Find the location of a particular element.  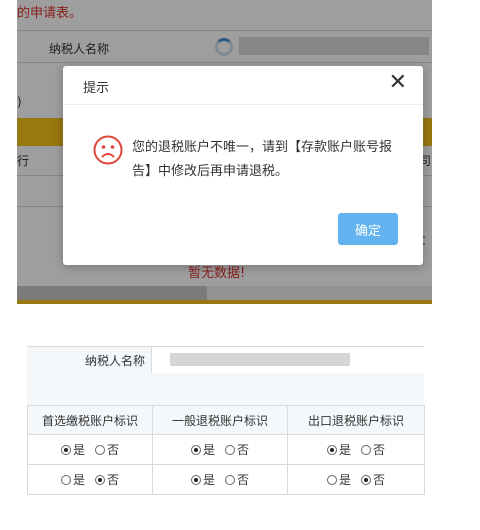

spacer-row is located at coordinates (225, 389).